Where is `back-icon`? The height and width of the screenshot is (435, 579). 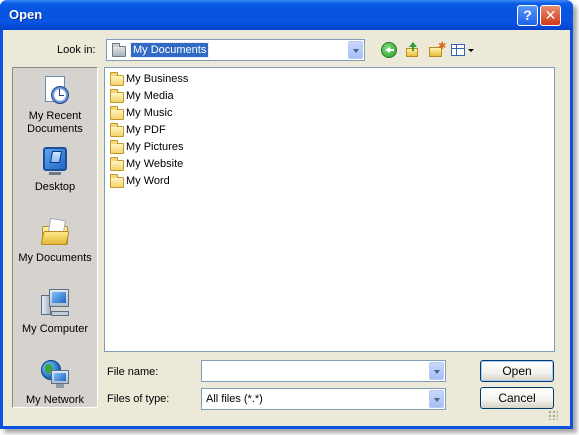
back-icon is located at coordinates (389, 50).